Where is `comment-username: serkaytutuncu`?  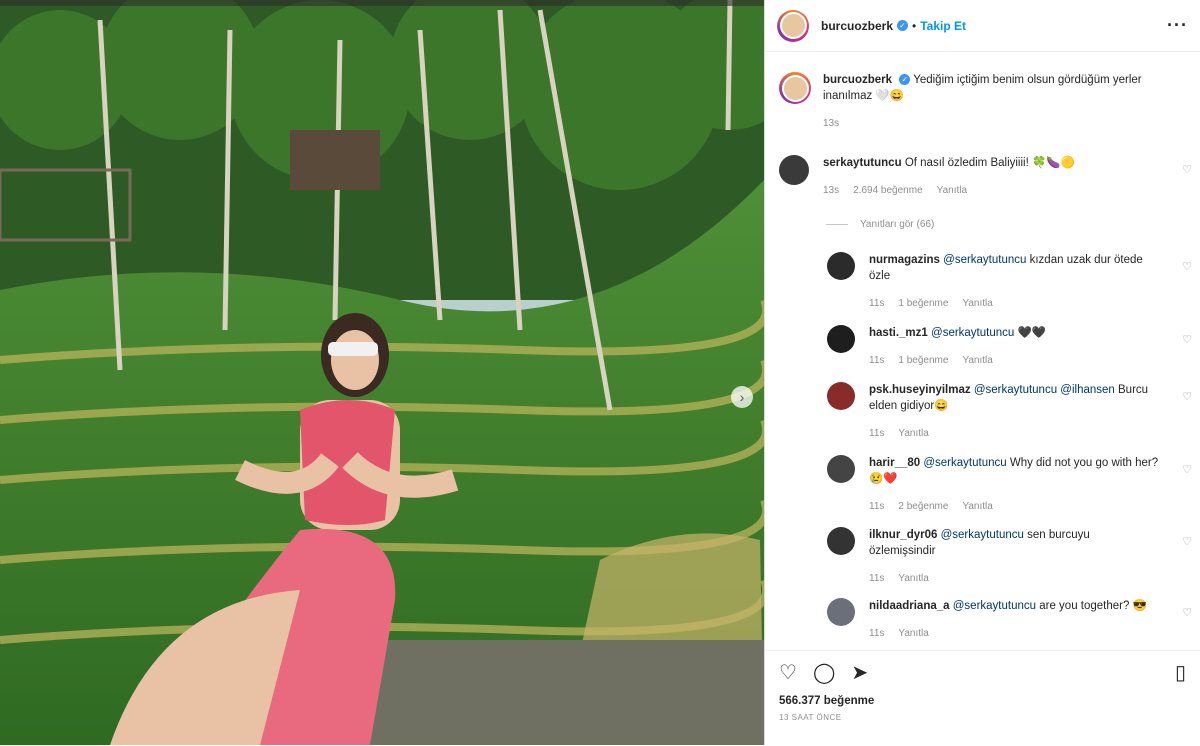
comment-username: serkaytutuncu is located at coordinates (862, 163).